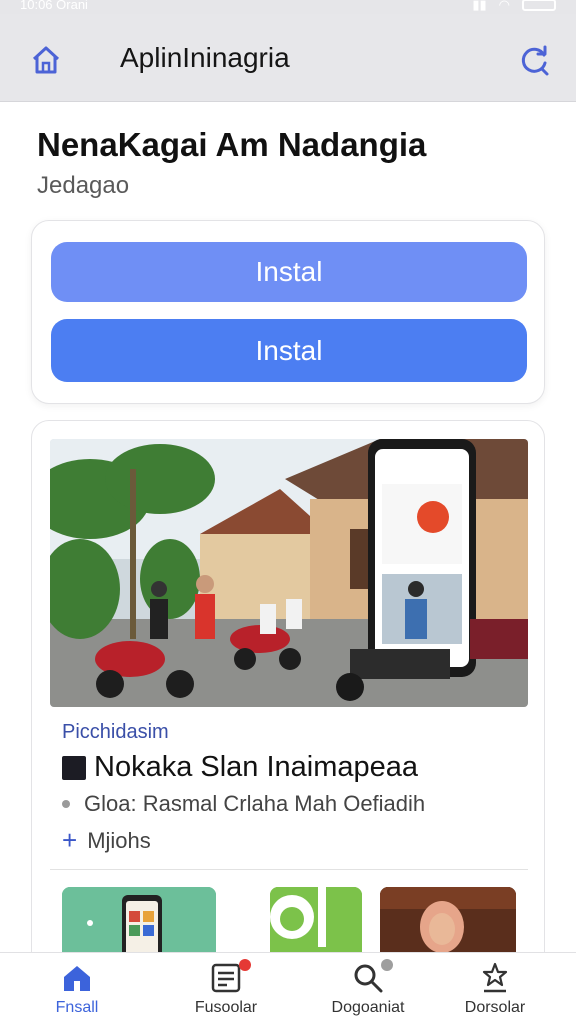 The width and height of the screenshot is (576, 1024). I want to click on status-icons: ▮▮ ◠, so click(514, 6).